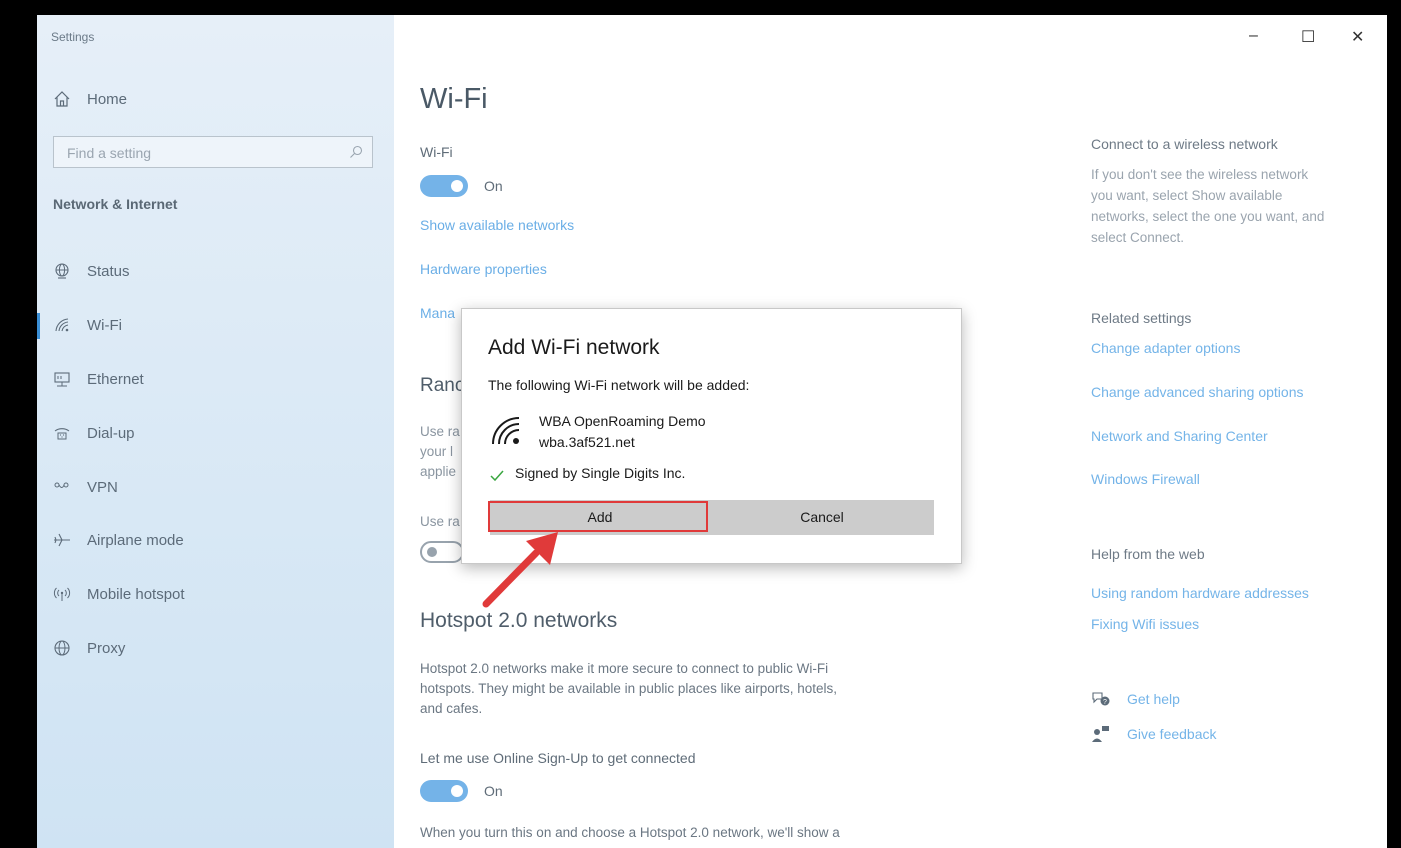 The height and width of the screenshot is (848, 1401). I want to click on sidebar-item-hotspot: Mobile hotspot, so click(119, 594).